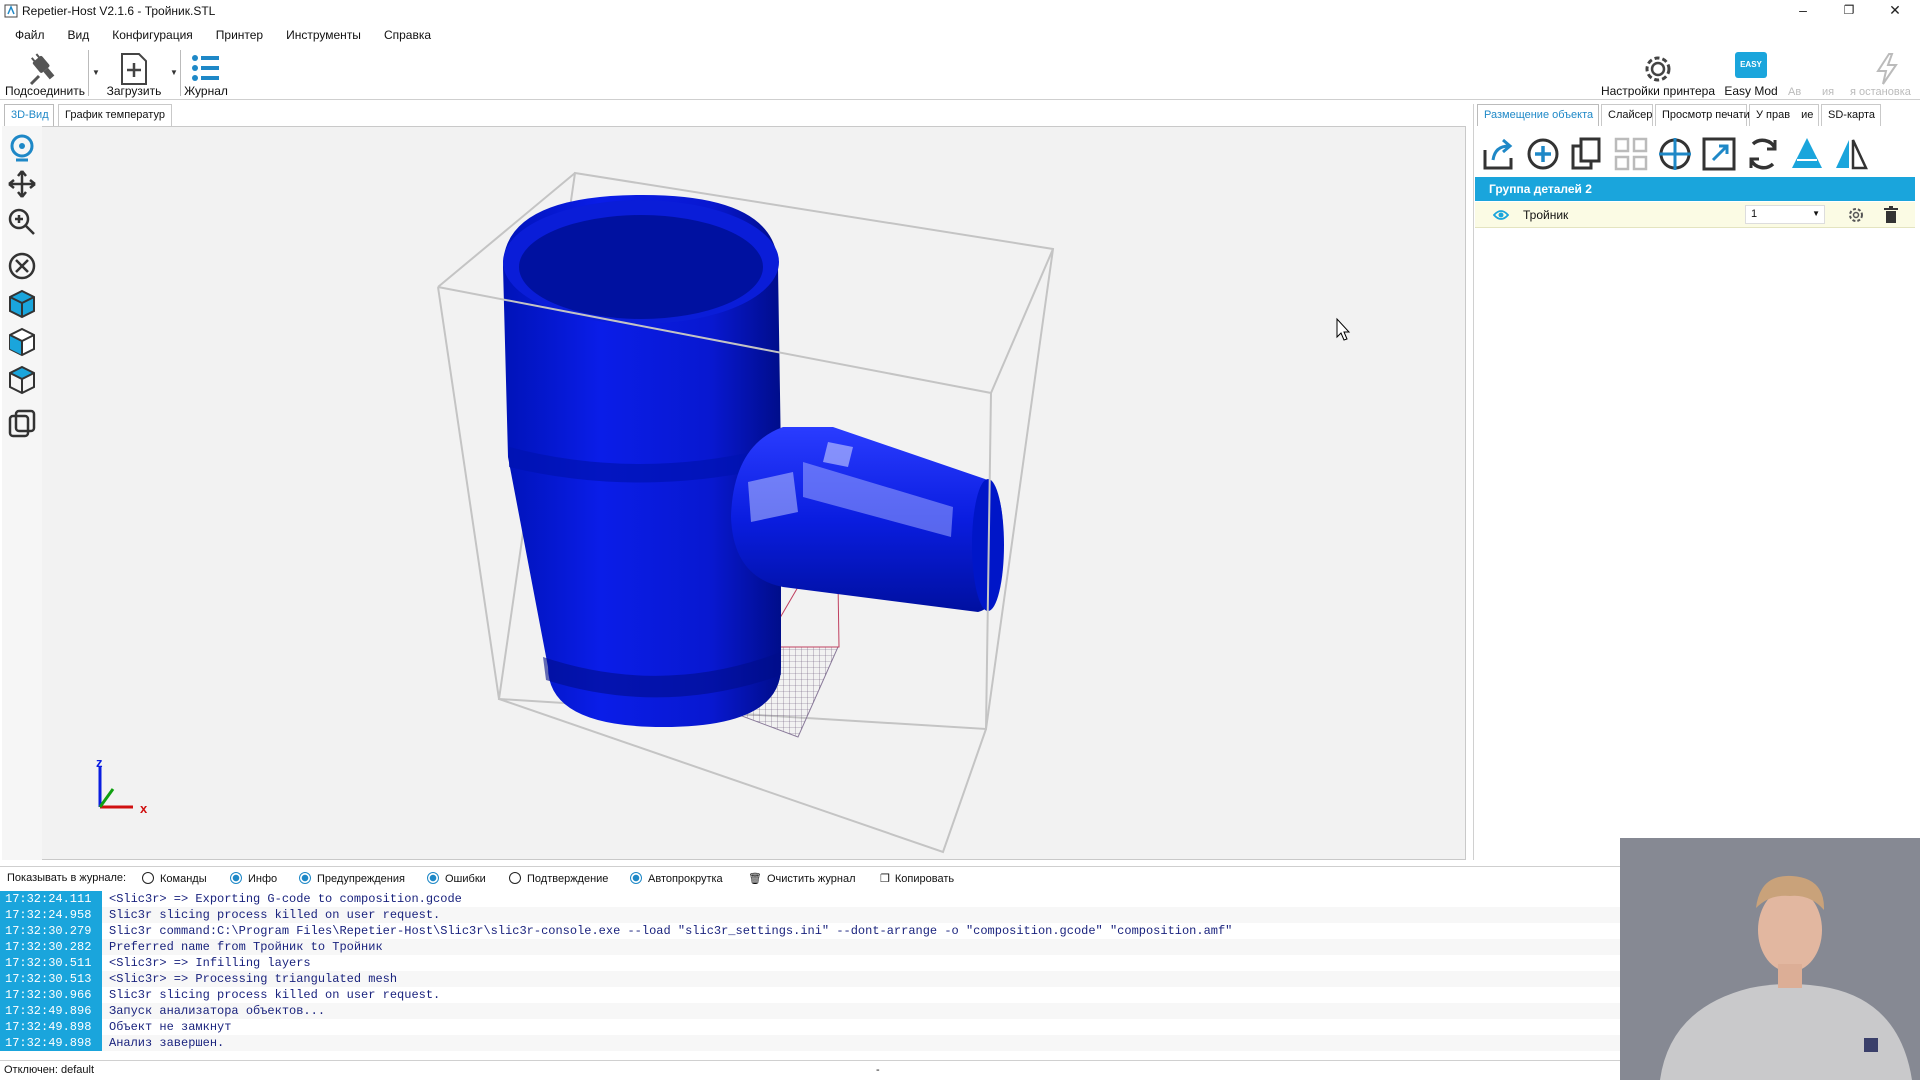 This screenshot has height=1080, width=1920. What do you see at coordinates (1501, 215) in the screenshot?
I see `eye-icon` at bounding box center [1501, 215].